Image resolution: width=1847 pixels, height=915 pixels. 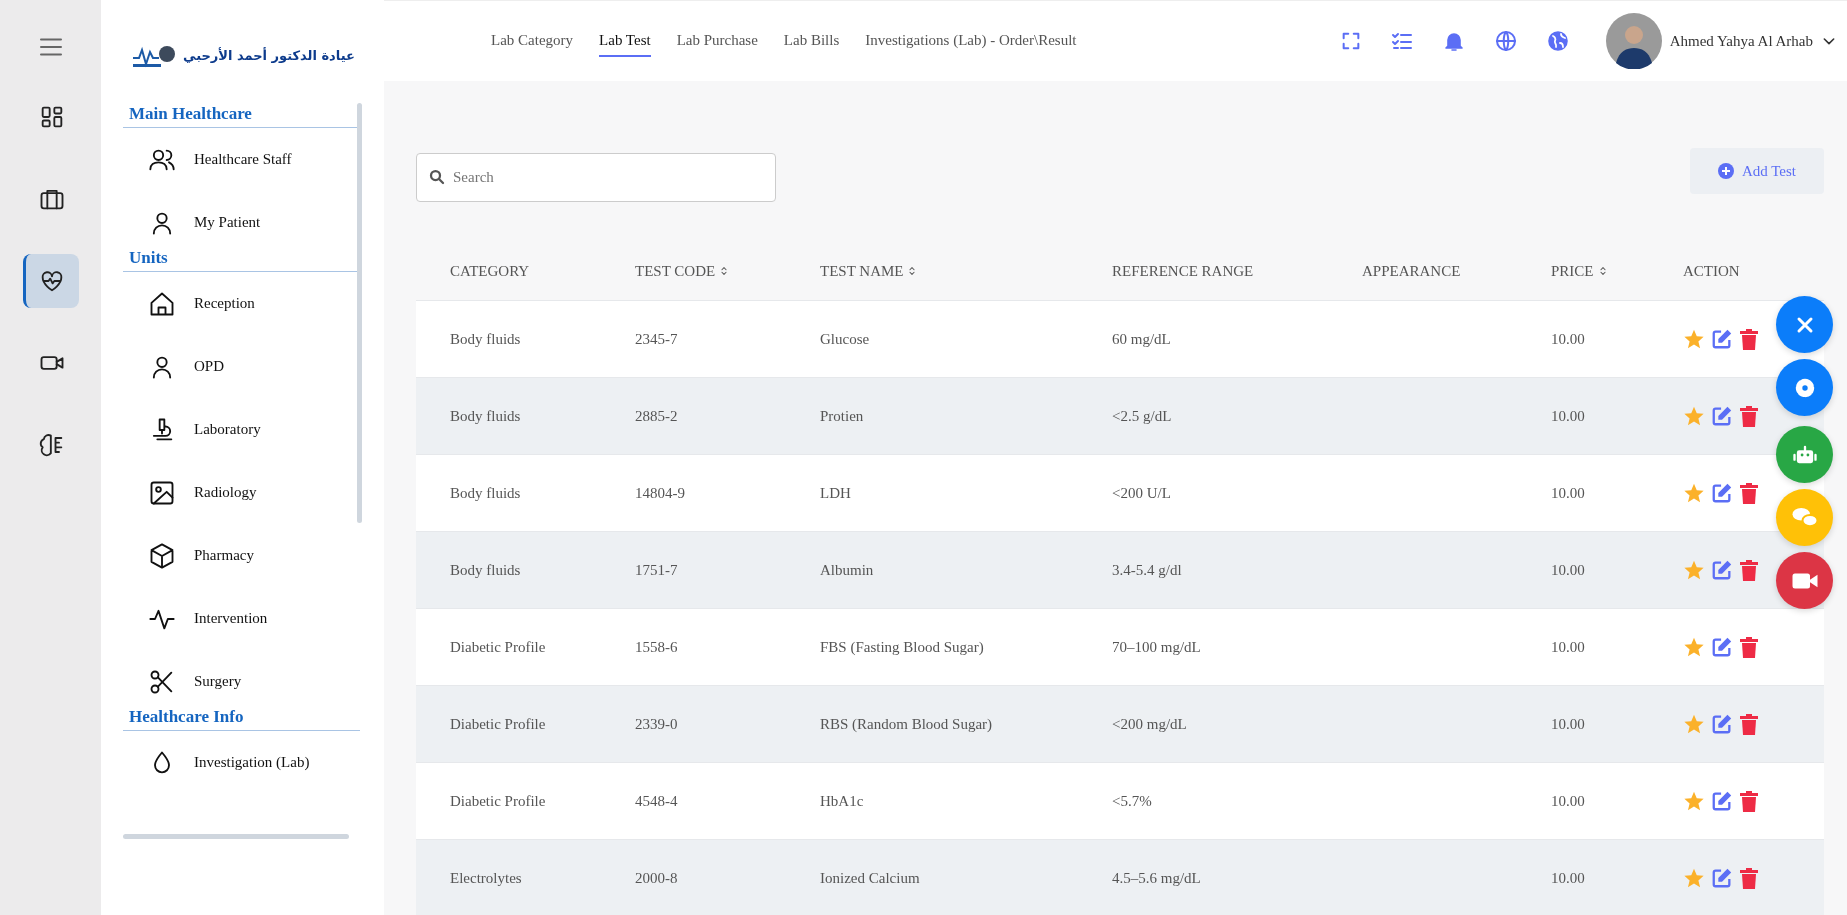 What do you see at coordinates (862, 271) in the screenshot?
I see `column-header: TEST NAME` at bounding box center [862, 271].